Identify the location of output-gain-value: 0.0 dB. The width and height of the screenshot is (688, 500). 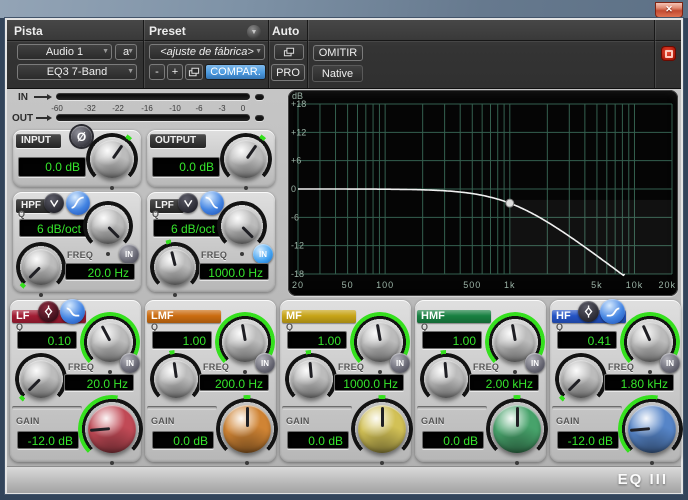
(186, 167).